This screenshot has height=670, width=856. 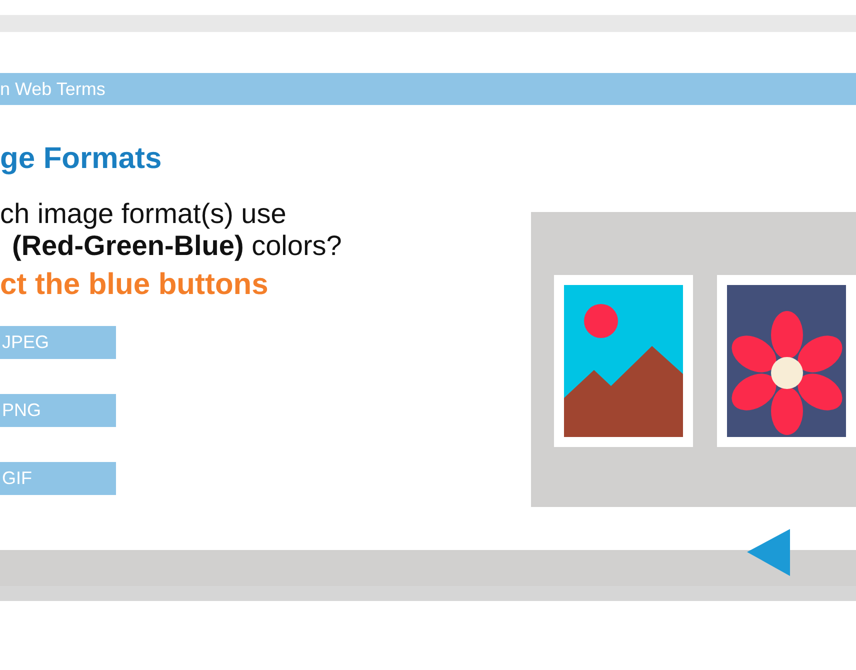 I want to click on slide-title: ge Formats, so click(x=81, y=159).